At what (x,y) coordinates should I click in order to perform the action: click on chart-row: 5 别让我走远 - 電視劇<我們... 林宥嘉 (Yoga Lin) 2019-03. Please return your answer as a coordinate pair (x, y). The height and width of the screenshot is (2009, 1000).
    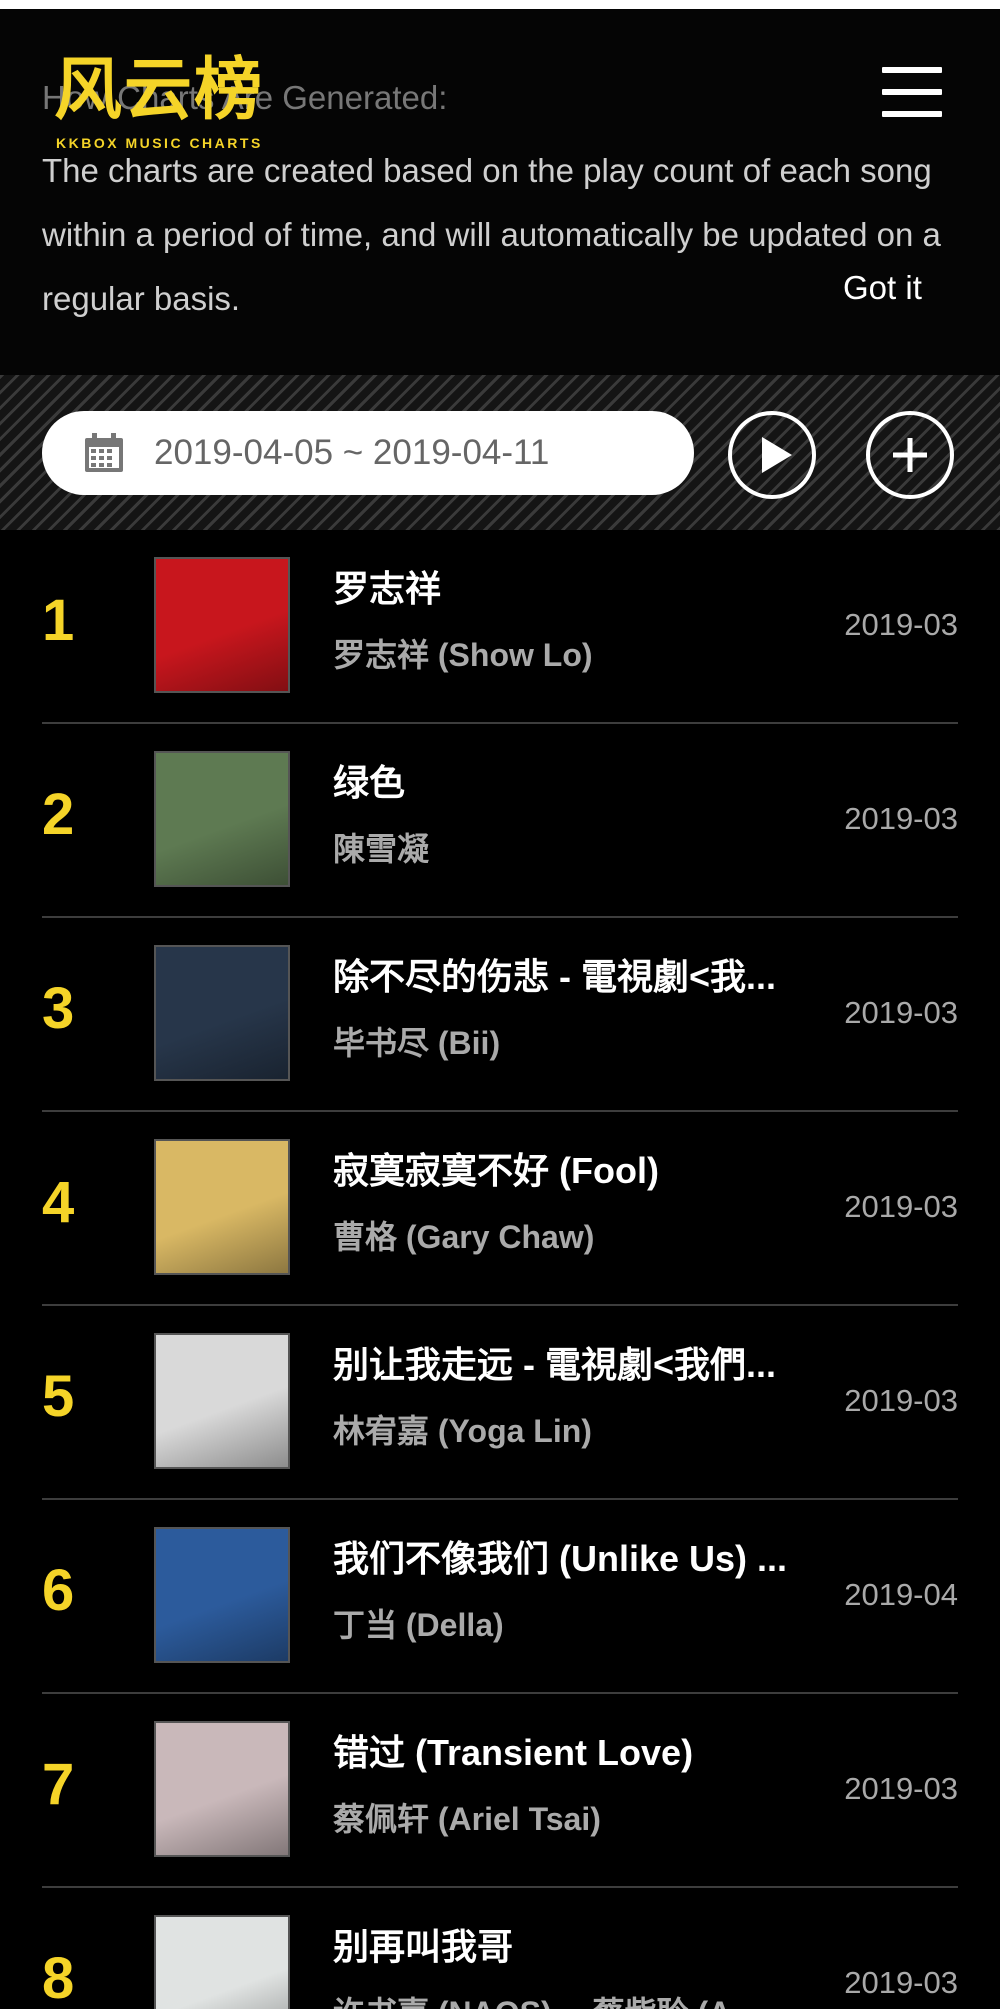
    Looking at the image, I should click on (500, 1403).